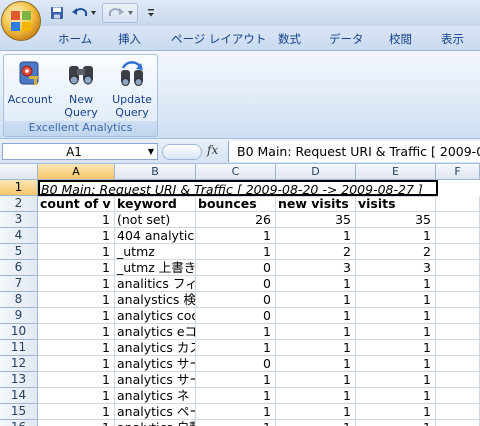 The width and height of the screenshot is (480, 426). I want to click on formula-bar-expand-handle, so click(182, 152).